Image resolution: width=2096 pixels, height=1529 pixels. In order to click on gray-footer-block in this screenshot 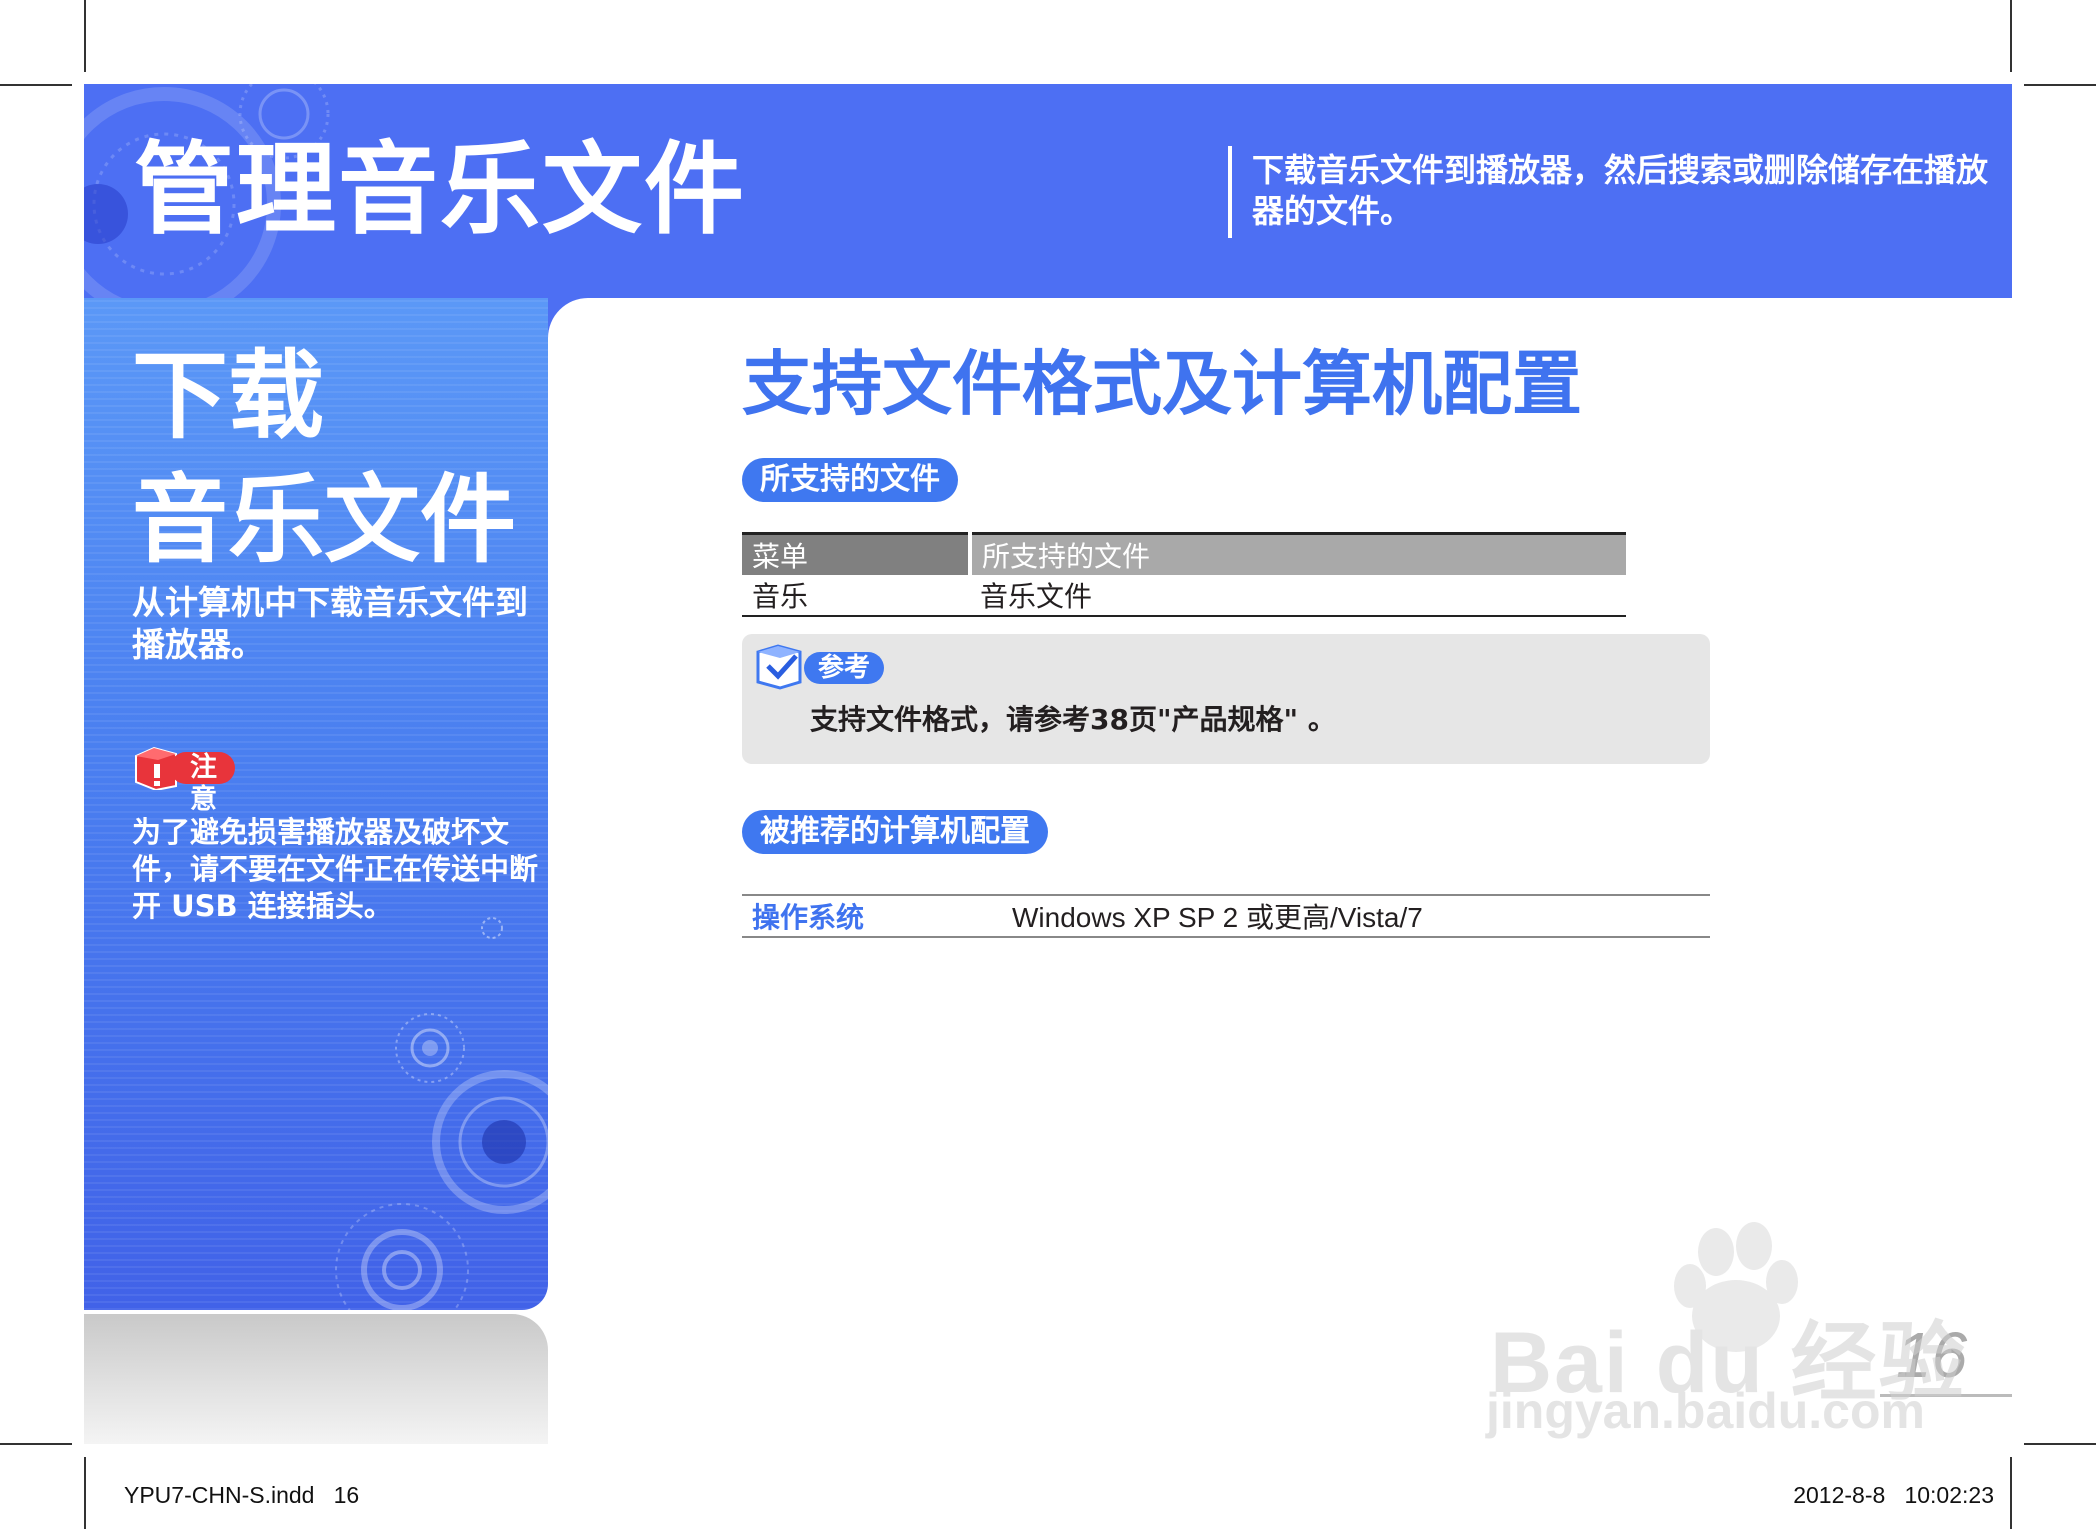, I will do `click(316, 1379)`.